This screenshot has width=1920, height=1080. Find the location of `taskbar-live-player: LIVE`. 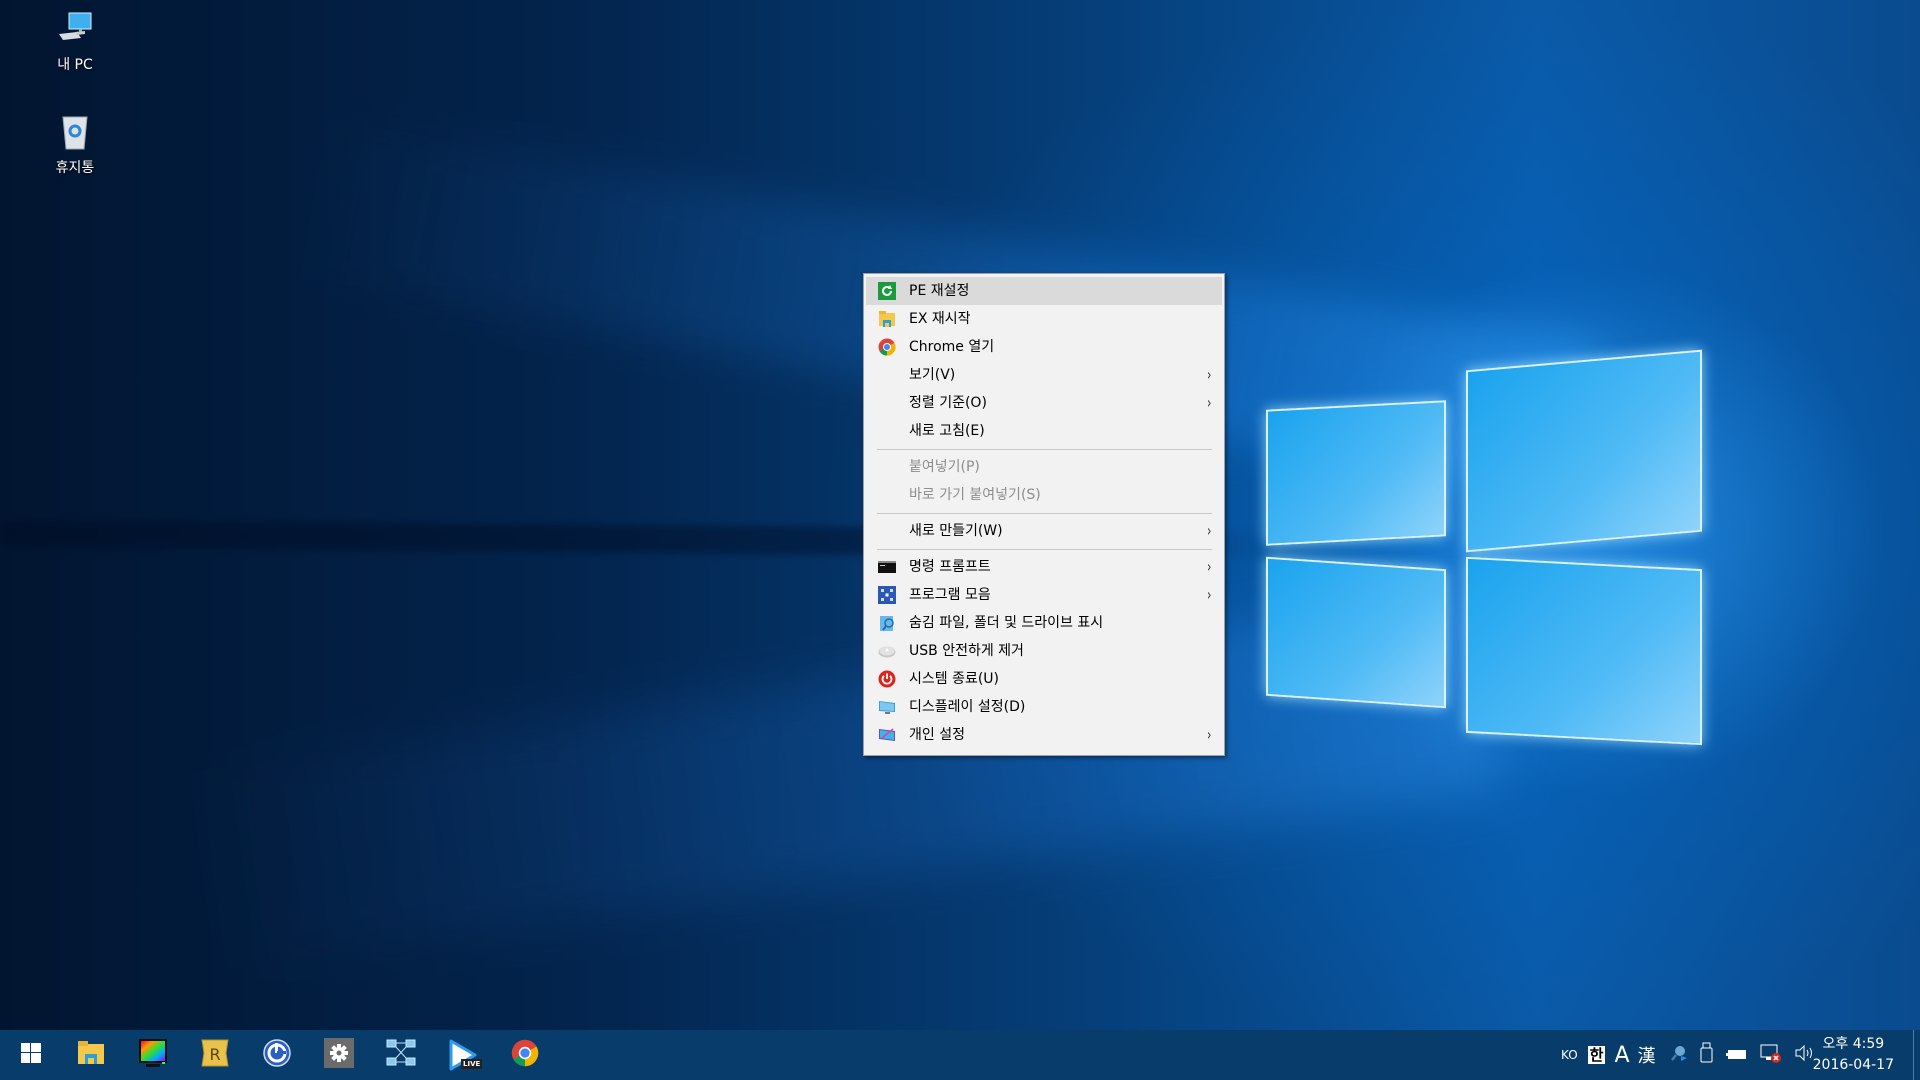

taskbar-live-player: LIVE is located at coordinates (463, 1055).